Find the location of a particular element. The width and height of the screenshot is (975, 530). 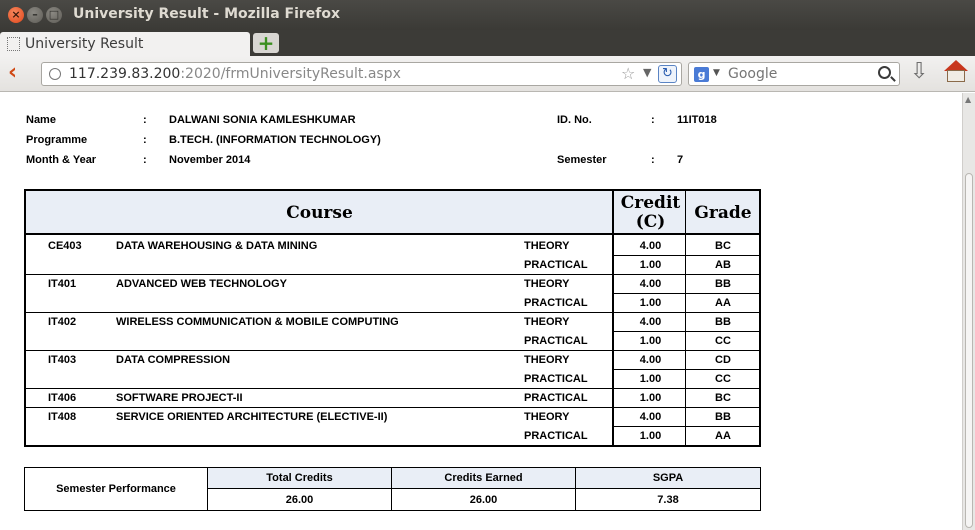

bookmark-star-icon: ☆ is located at coordinates (628, 73).